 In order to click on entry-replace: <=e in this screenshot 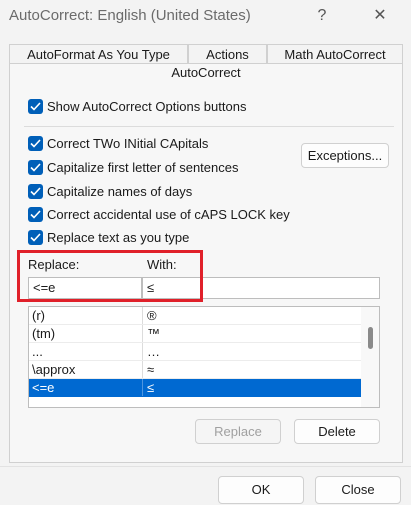, I will do `click(43, 387)`.